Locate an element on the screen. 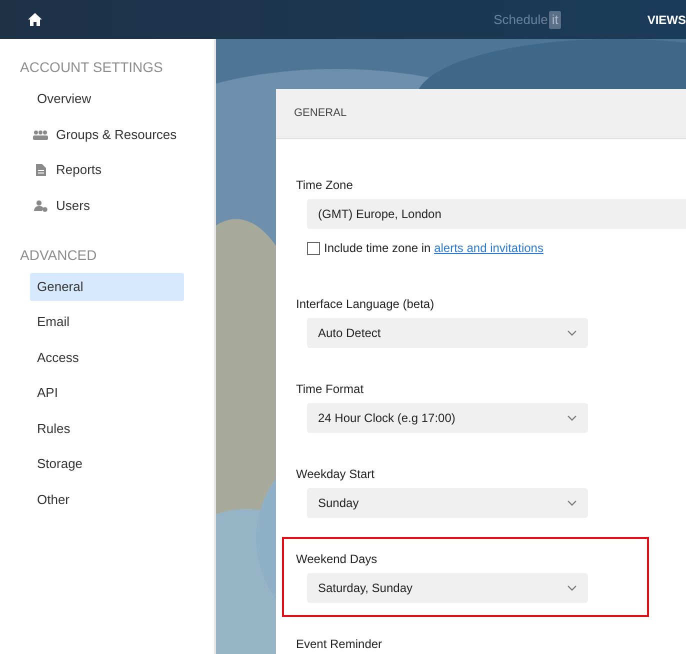  sidebar-item: General is located at coordinates (107, 286).